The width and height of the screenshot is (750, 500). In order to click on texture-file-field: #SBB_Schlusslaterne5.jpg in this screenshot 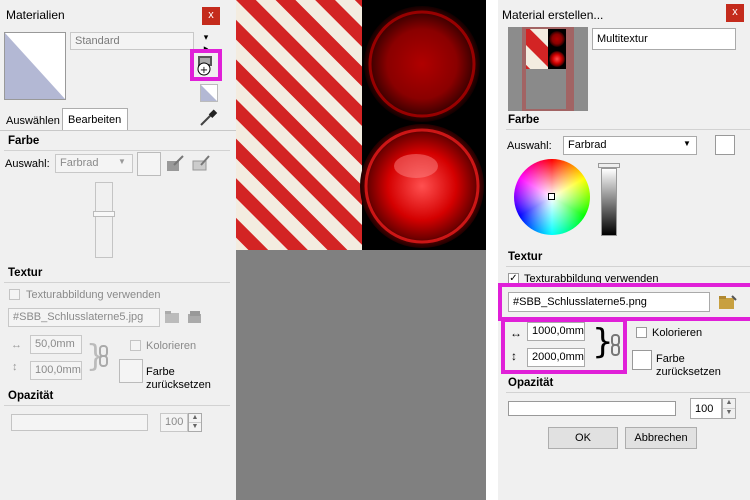, I will do `click(84, 317)`.